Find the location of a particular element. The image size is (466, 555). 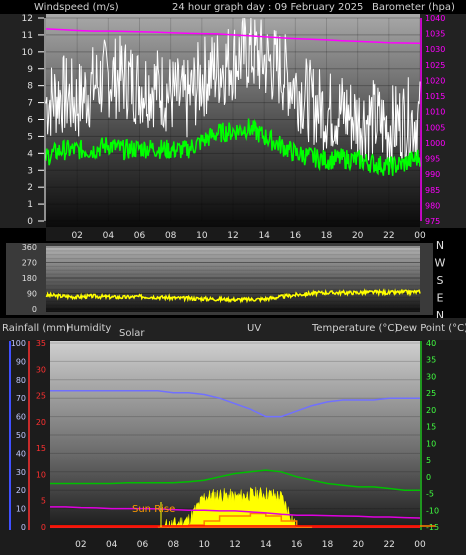

wind-y-tick-label: 11 is located at coordinates (27, 36).